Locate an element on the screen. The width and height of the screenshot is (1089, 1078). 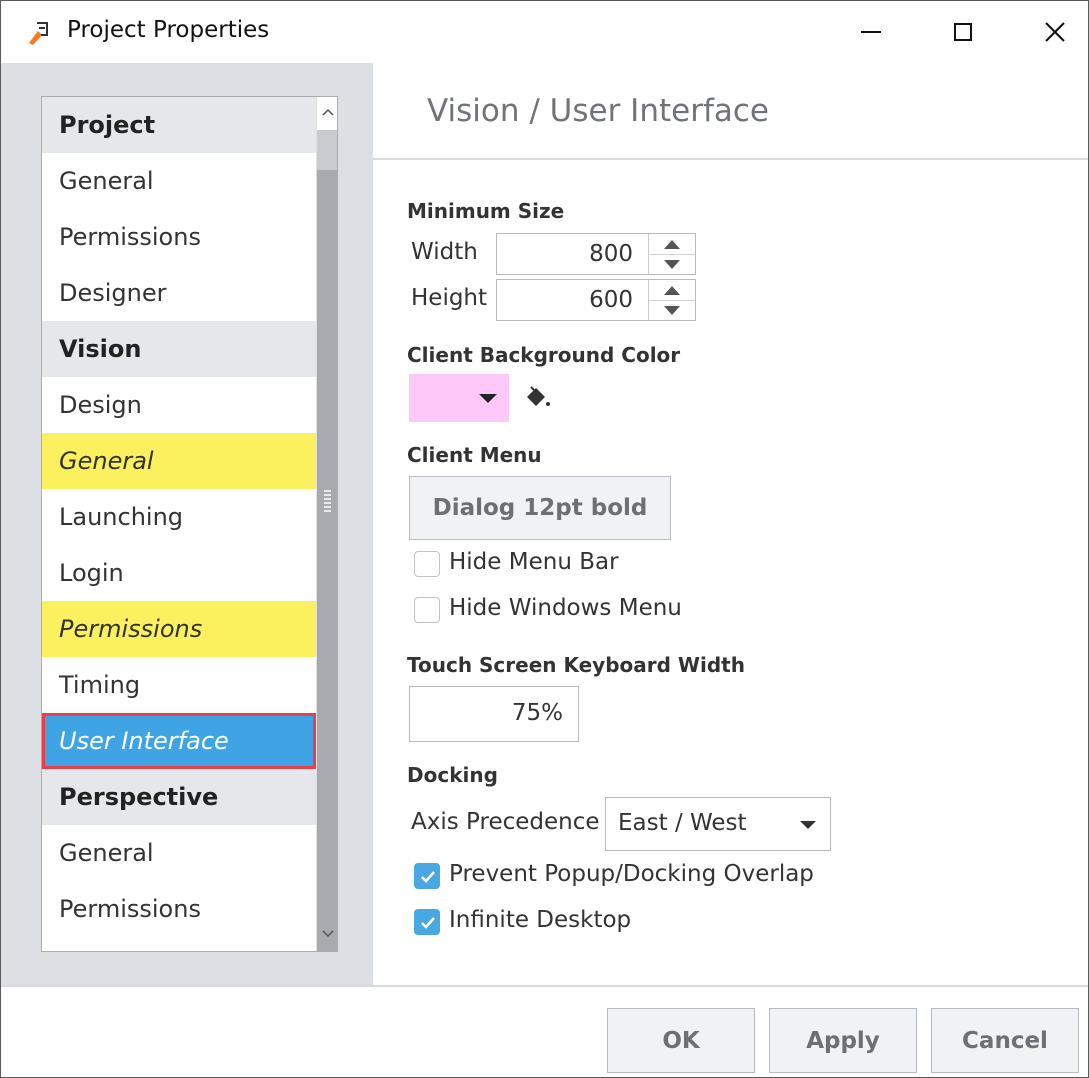
scroll-grip-icon is located at coordinates (327, 502).